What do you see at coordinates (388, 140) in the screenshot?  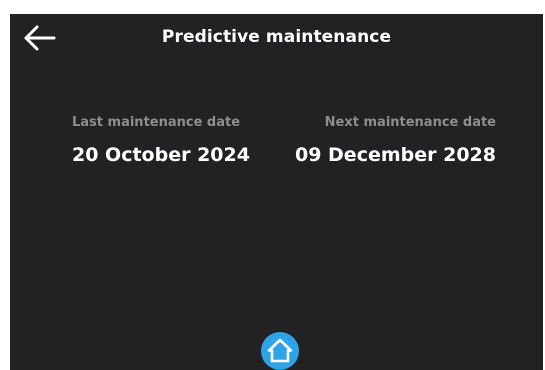 I see `next-maintenance-block: Next maintenance date 09 December 2028` at bounding box center [388, 140].